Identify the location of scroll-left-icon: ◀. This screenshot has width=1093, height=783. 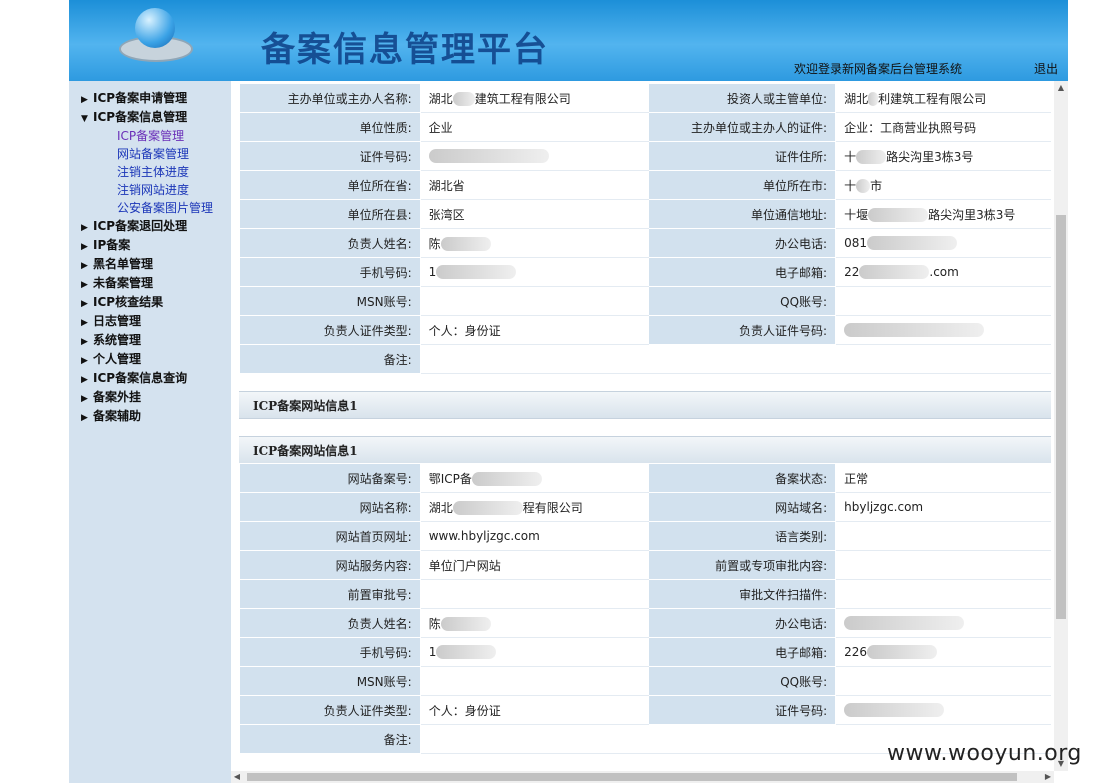
(237, 777).